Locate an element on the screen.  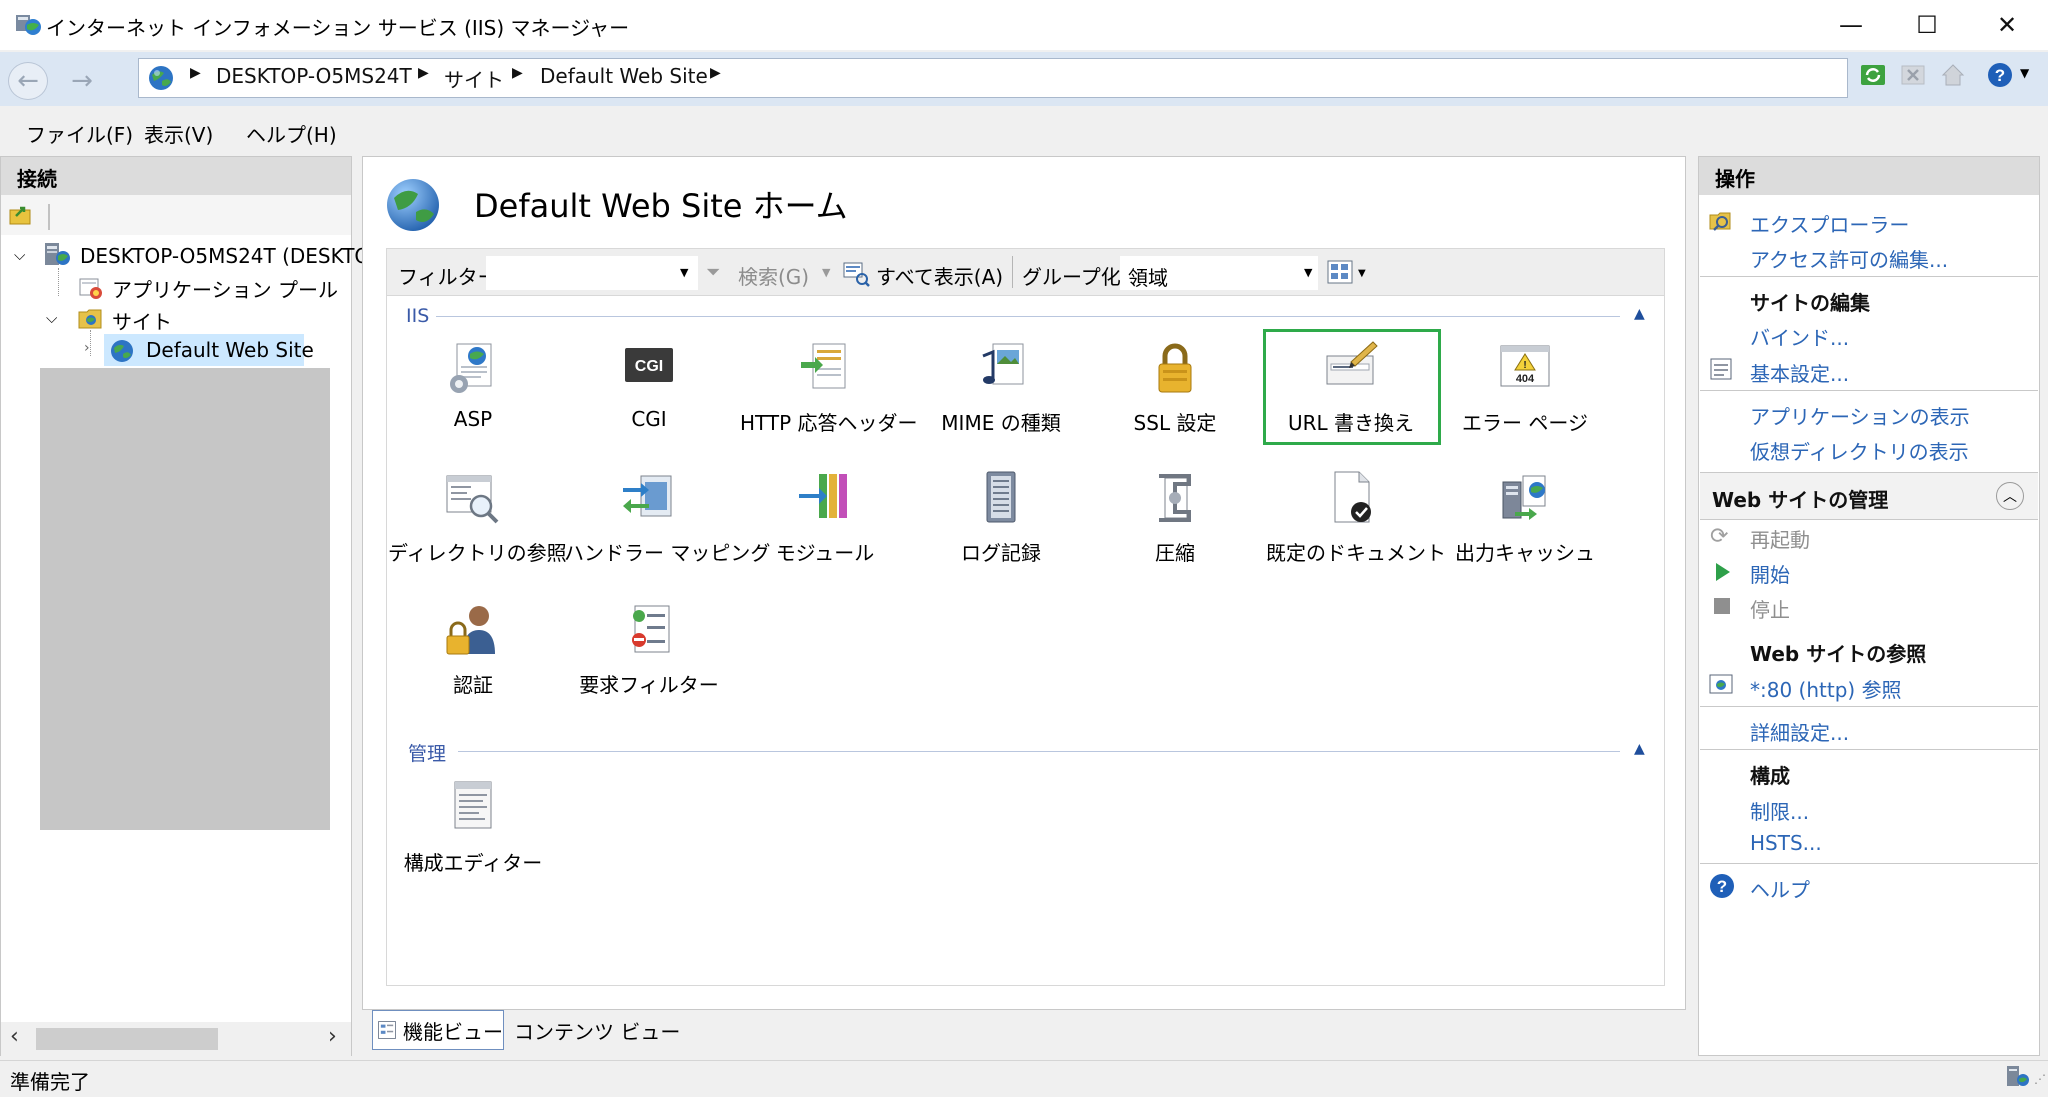
forward-arrow-icon: → is located at coordinates (82, 81).